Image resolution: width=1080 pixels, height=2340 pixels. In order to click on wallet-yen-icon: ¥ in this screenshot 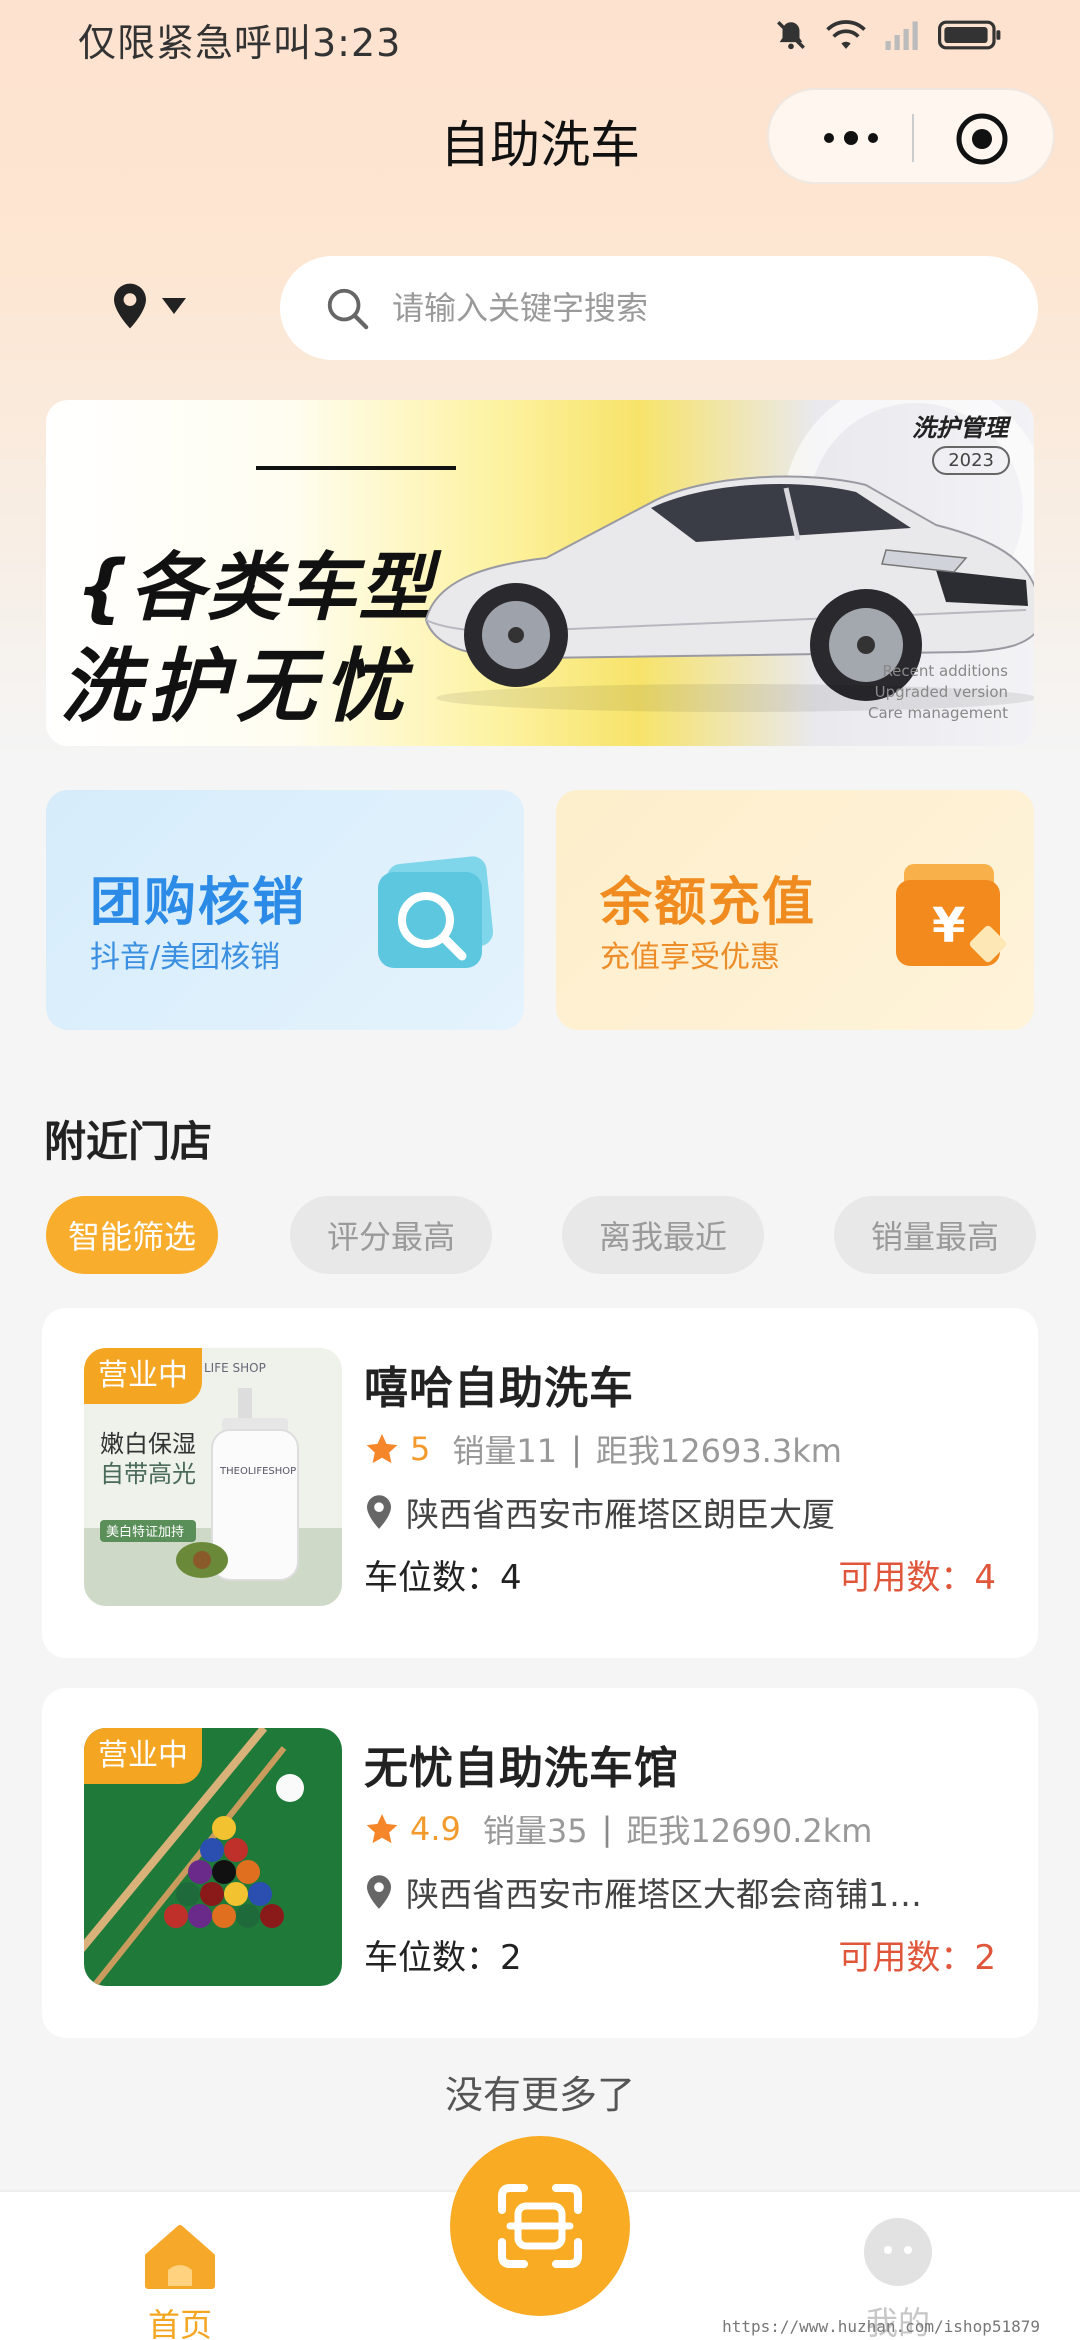, I will do `click(951, 915)`.